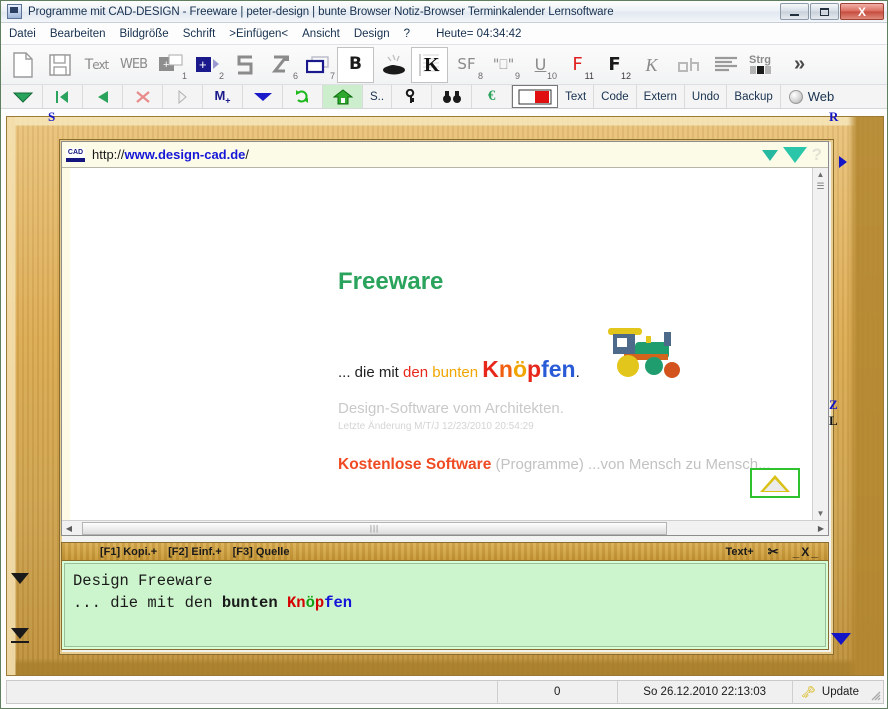 The width and height of the screenshot is (888, 709). Describe the element at coordinates (20, 578) in the screenshot. I see `frame-arrow-down-left-icon` at that location.